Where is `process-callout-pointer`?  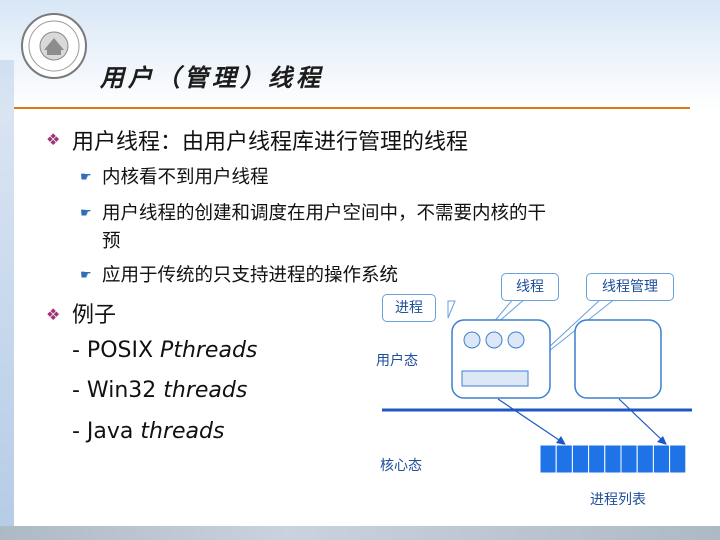 process-callout-pointer is located at coordinates (451, 309).